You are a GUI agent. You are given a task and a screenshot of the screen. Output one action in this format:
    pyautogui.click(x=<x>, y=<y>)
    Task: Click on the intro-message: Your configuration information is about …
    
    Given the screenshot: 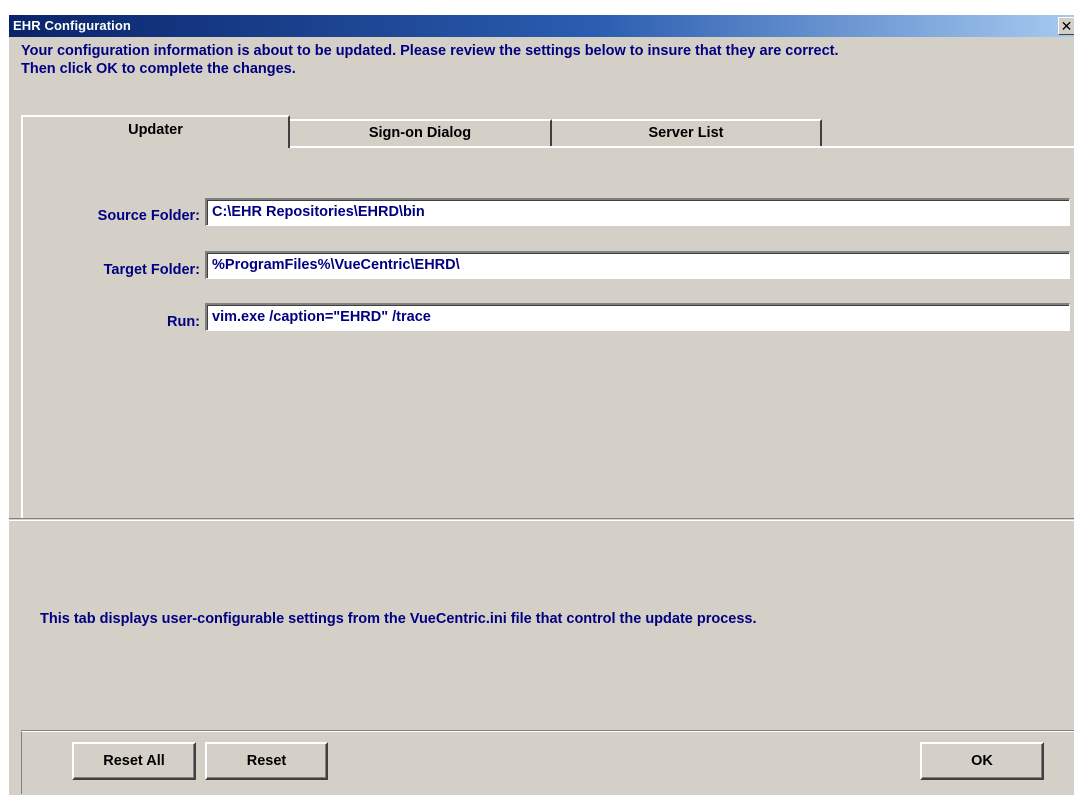 What is the action you would take?
    pyautogui.click(x=546, y=60)
    